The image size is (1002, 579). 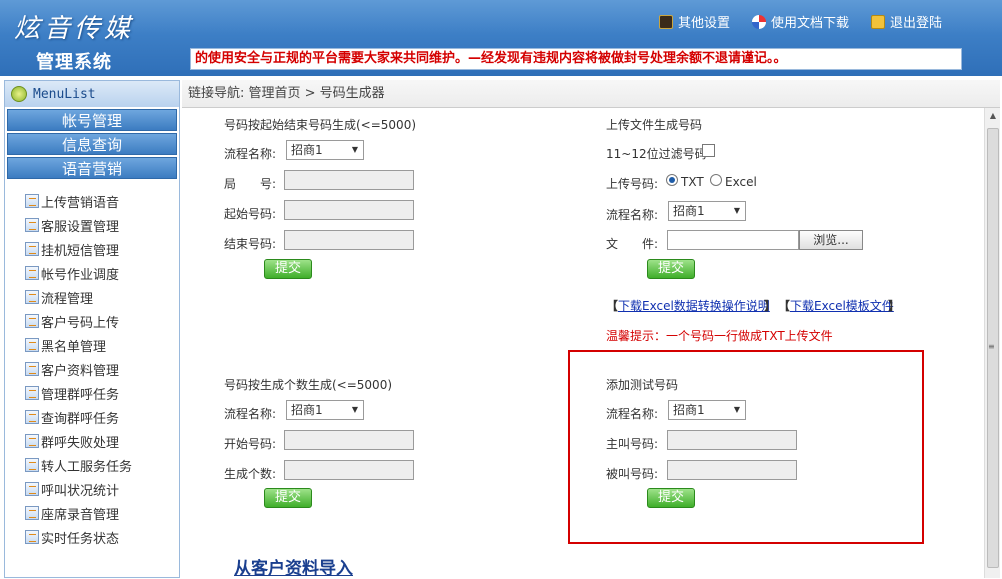 What do you see at coordinates (692, 182) in the screenshot?
I see `txt-radio-label: TXT` at bounding box center [692, 182].